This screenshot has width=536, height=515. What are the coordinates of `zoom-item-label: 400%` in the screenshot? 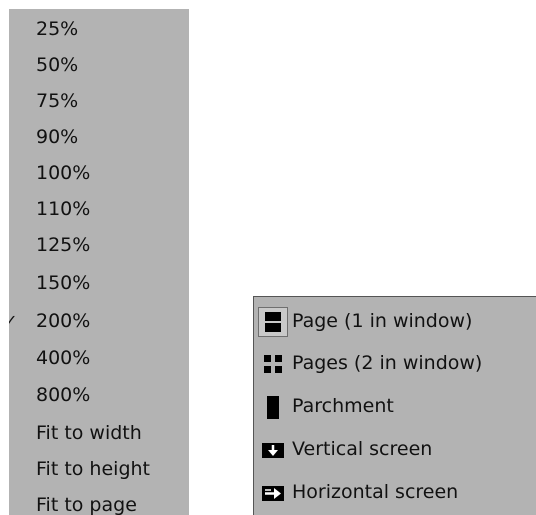 It's located at (63, 358).